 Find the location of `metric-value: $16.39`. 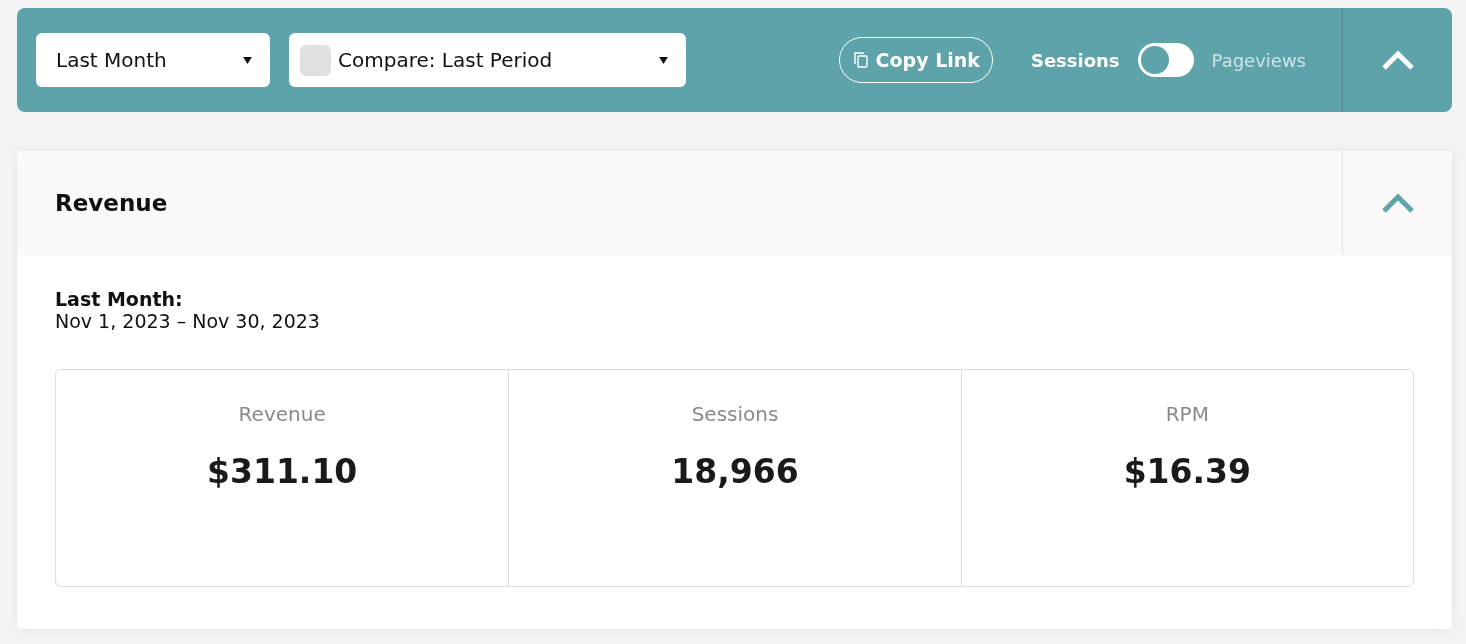

metric-value: $16.39 is located at coordinates (1187, 471).